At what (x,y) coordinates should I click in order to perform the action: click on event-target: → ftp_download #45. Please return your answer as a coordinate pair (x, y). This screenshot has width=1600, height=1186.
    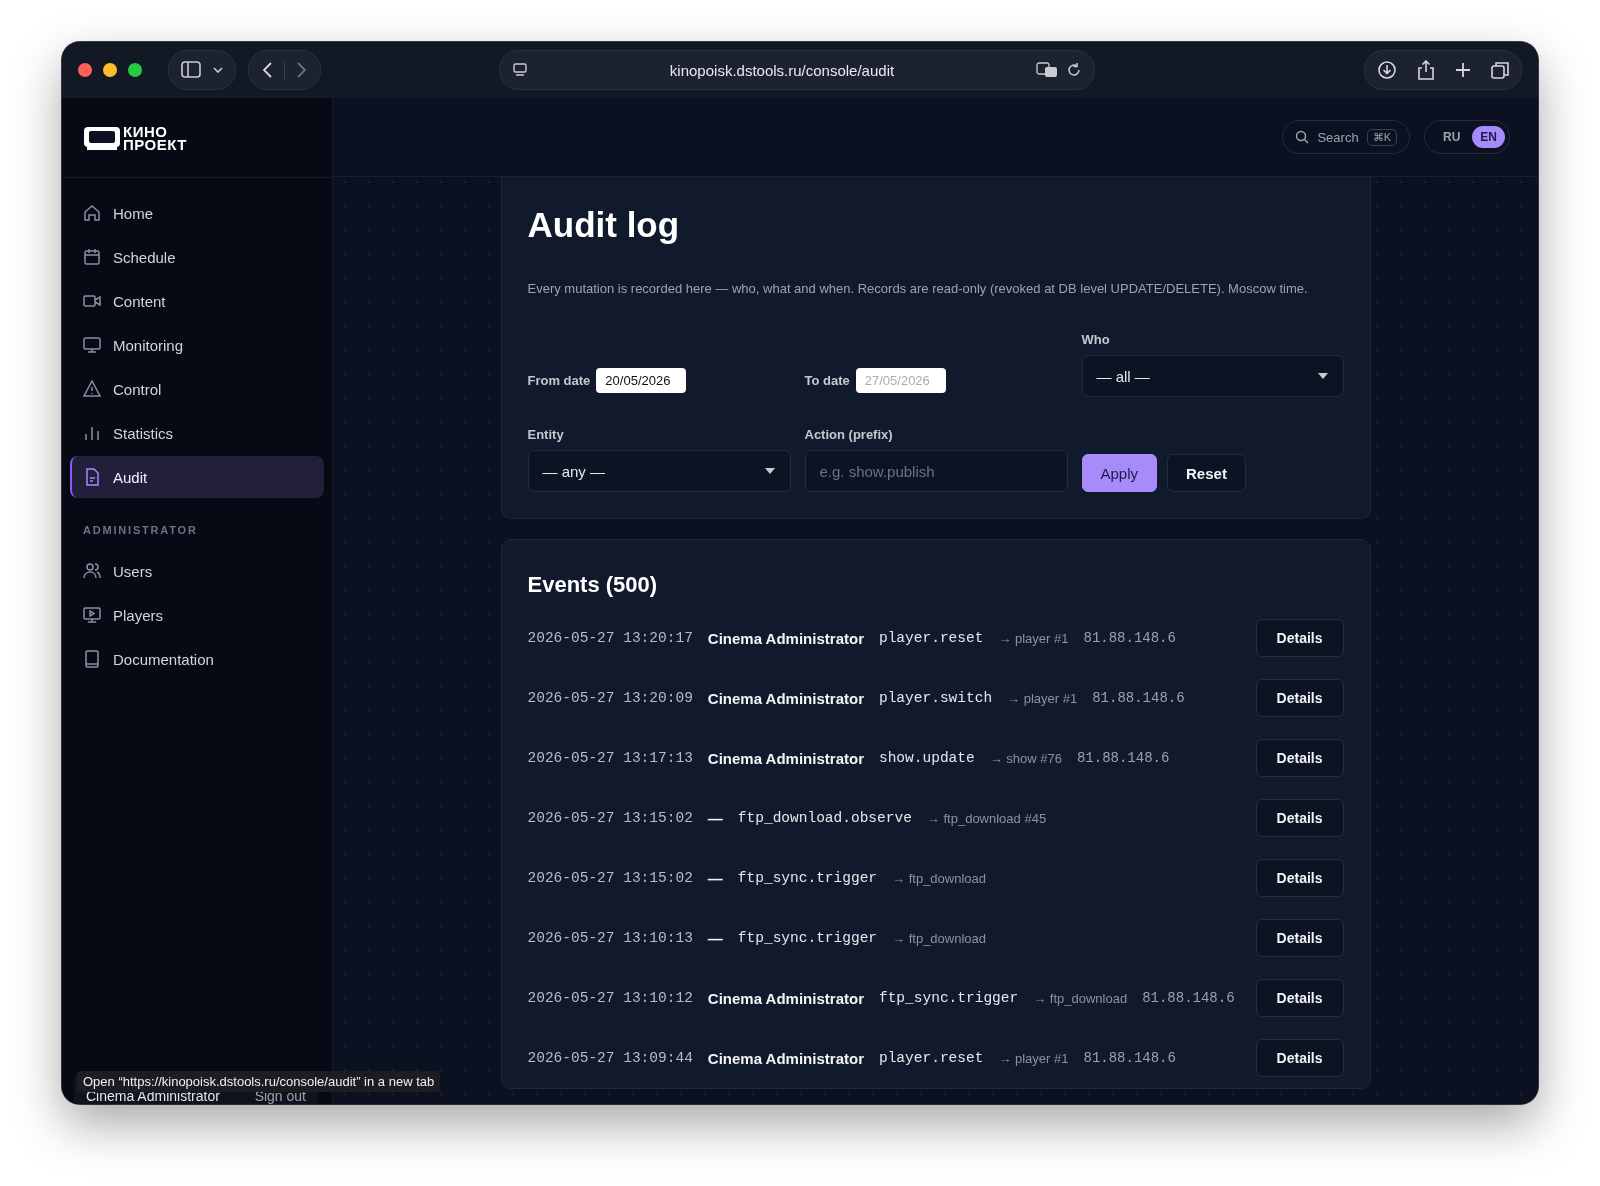
    Looking at the image, I should click on (986, 818).